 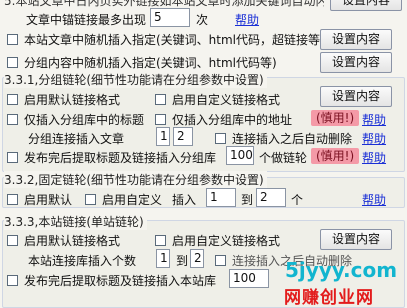 What do you see at coordinates (12, 157) in the screenshot?
I see `s331-publish-extract-checkbox` at bounding box center [12, 157].